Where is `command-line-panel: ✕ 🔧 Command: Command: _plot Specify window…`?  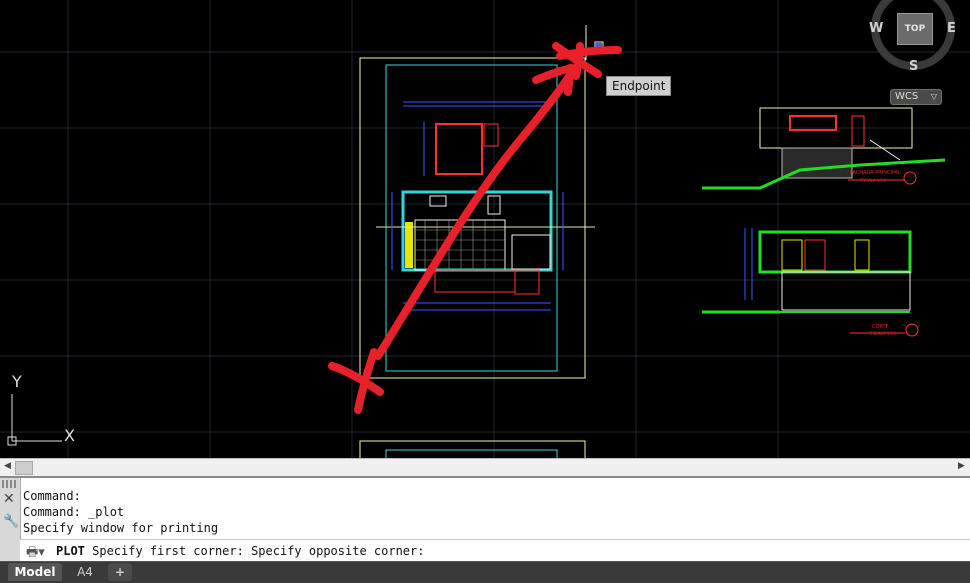 command-line-panel: ✕ 🔧 Command: Command: _plot Specify window… is located at coordinates (485, 519).